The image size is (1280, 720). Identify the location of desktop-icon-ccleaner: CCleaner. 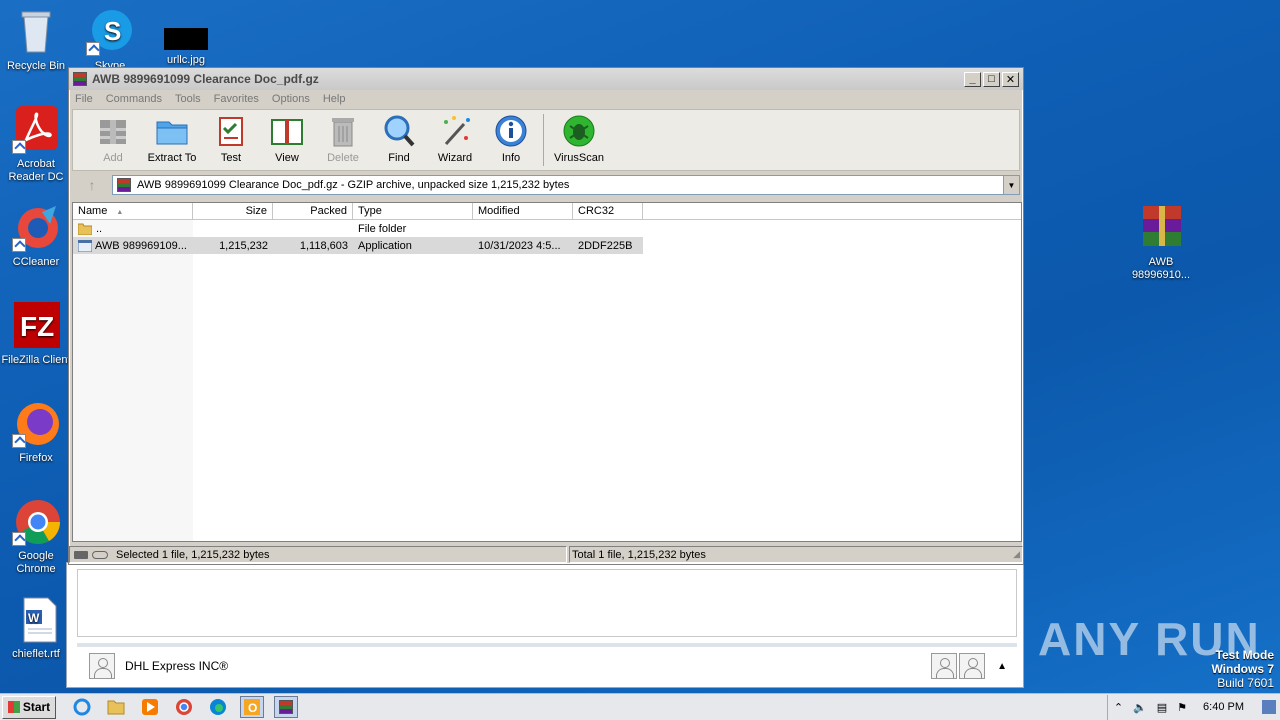
(37, 236).